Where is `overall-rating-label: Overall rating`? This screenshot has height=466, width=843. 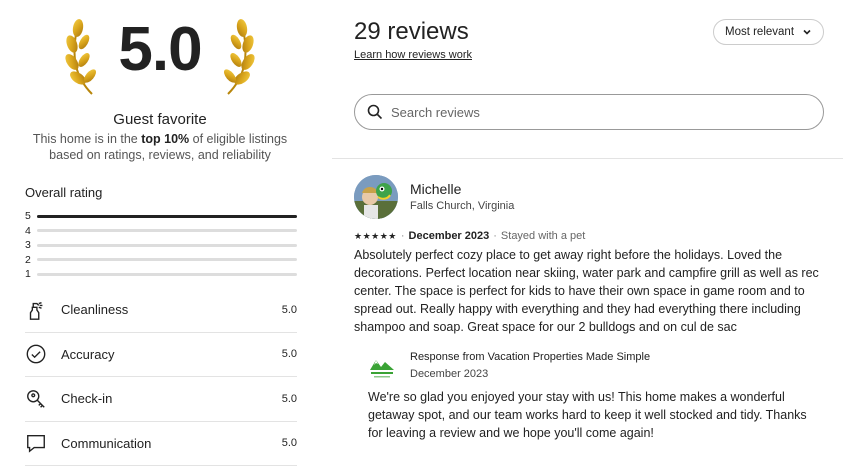
overall-rating-label: Overall rating is located at coordinates (64, 192).